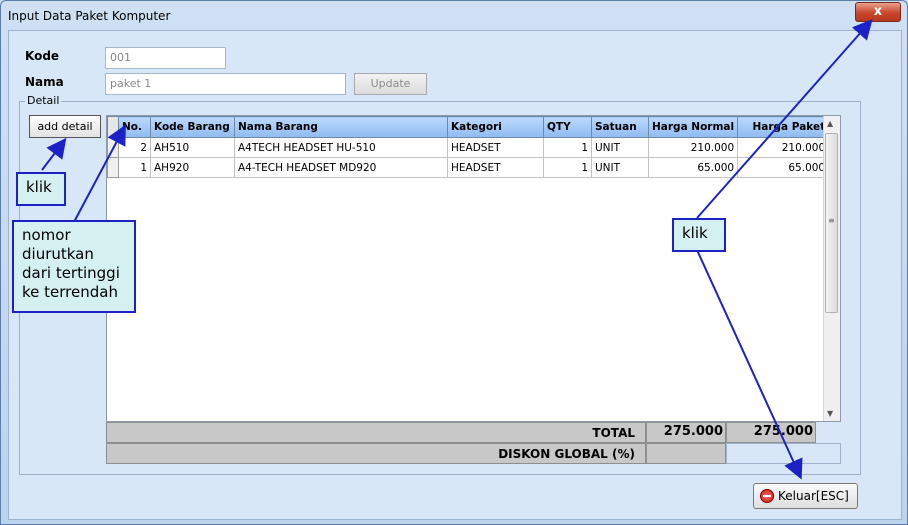  What do you see at coordinates (44, 82) in the screenshot?
I see `nama-label: Nama` at bounding box center [44, 82].